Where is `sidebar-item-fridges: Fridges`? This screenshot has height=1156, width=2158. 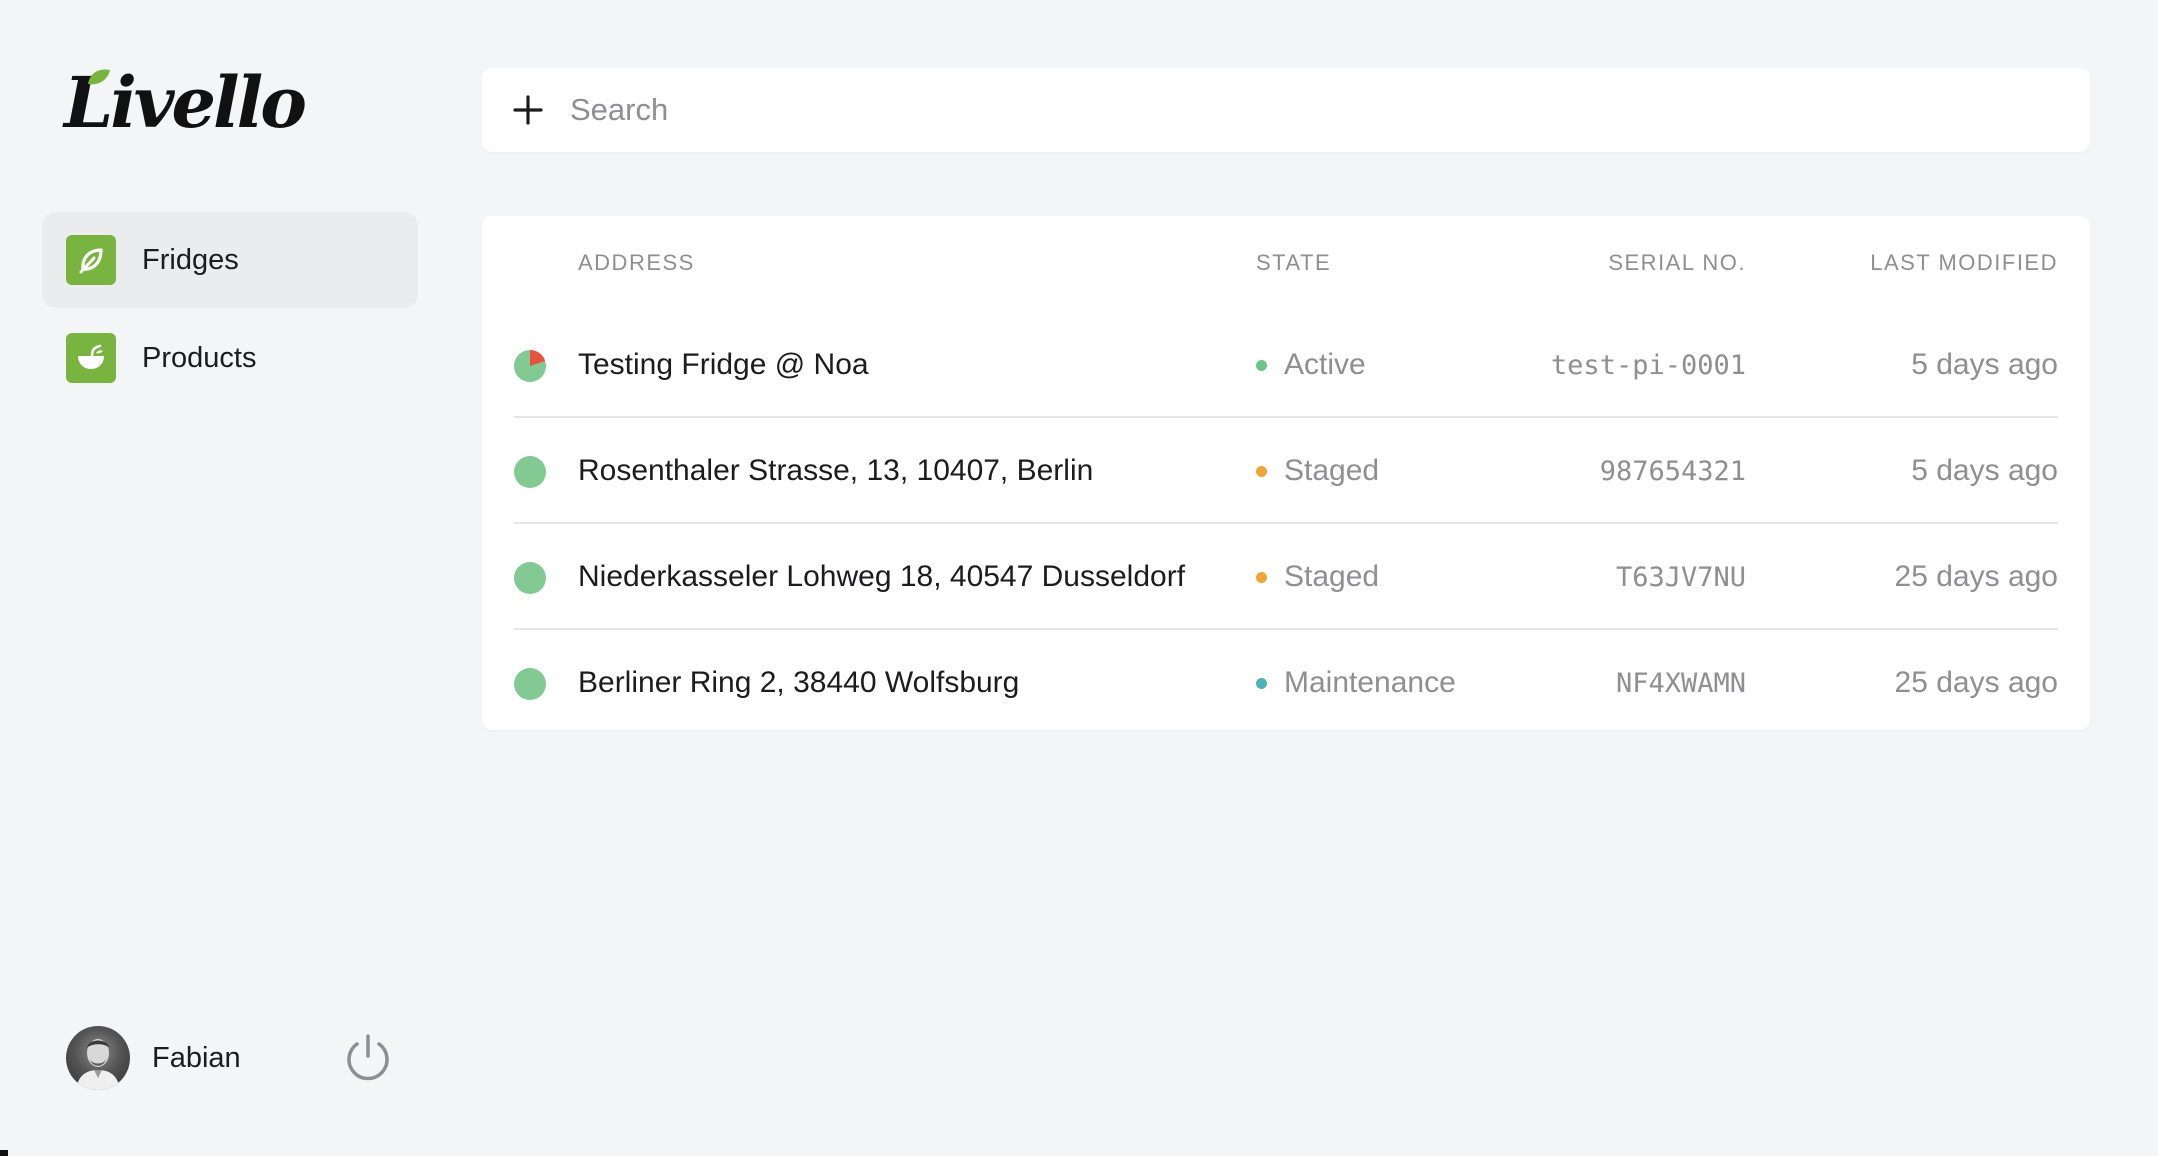
sidebar-item-fridges: Fridges is located at coordinates (230, 260).